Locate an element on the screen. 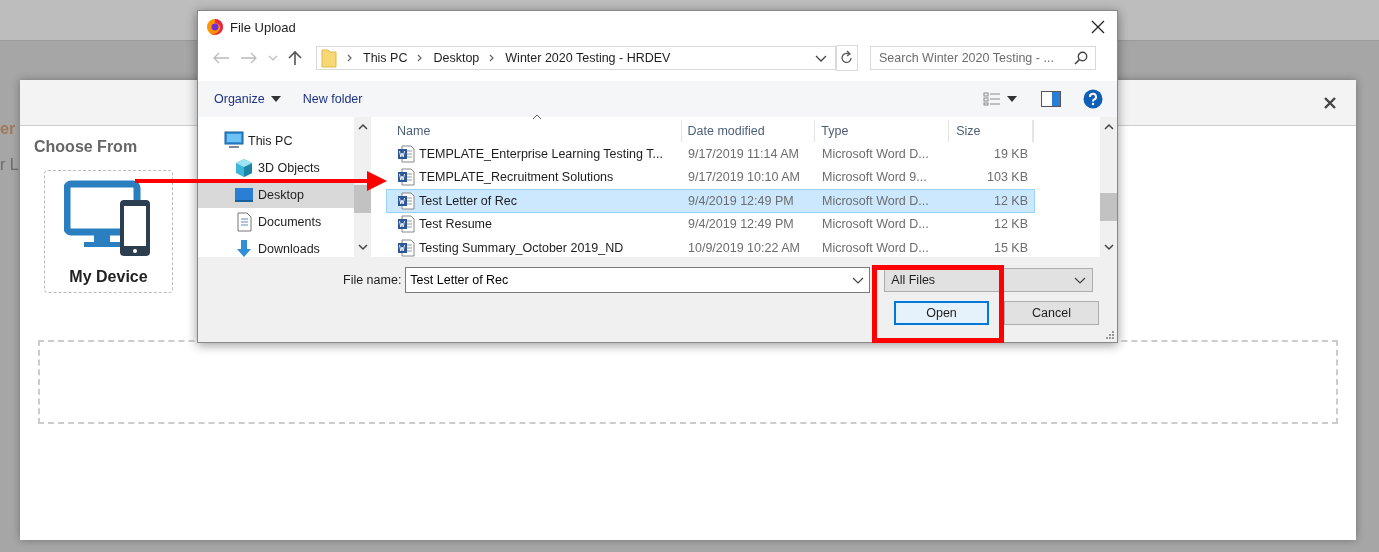 The width and height of the screenshot is (1379, 552). address-bar: This PC Desktop Winter 2020 Testing - HRDEV is located at coordinates (576, 58).